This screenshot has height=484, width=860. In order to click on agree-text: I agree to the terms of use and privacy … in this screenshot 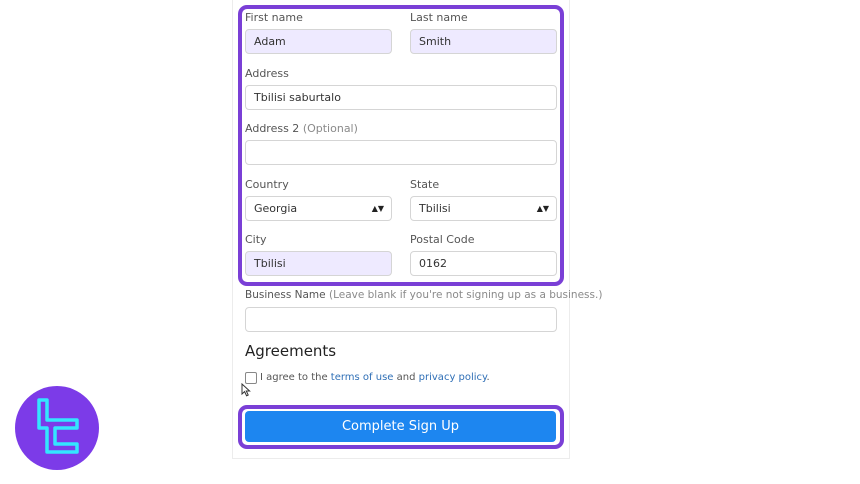, I will do `click(375, 377)`.